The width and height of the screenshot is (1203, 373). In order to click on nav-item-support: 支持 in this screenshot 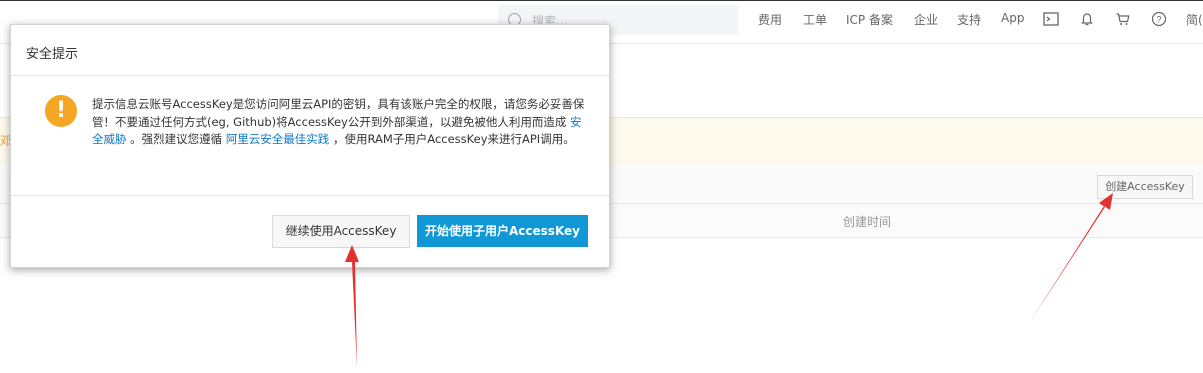, I will do `click(969, 19)`.